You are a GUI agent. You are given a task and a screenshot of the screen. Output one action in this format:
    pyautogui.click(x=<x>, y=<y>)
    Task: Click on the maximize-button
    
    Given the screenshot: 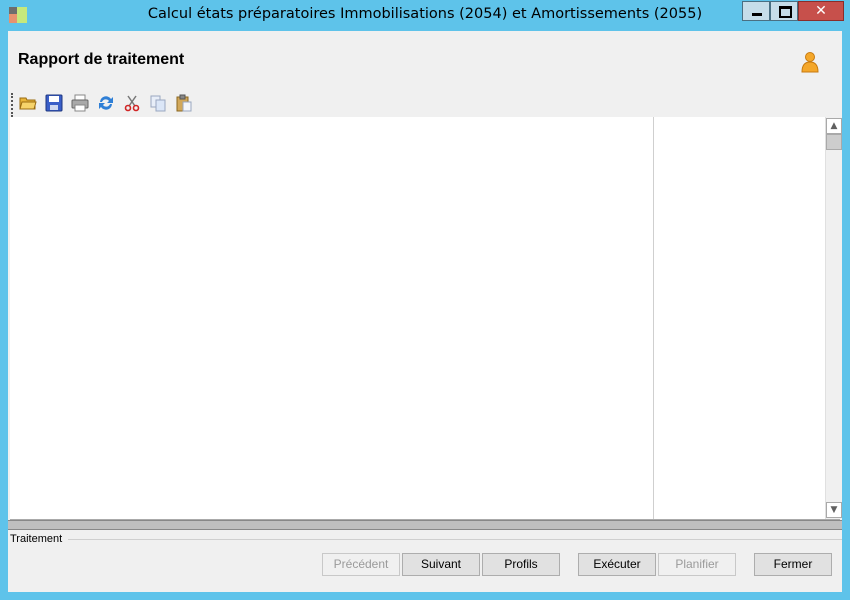 What is the action you would take?
    pyautogui.click(x=784, y=11)
    